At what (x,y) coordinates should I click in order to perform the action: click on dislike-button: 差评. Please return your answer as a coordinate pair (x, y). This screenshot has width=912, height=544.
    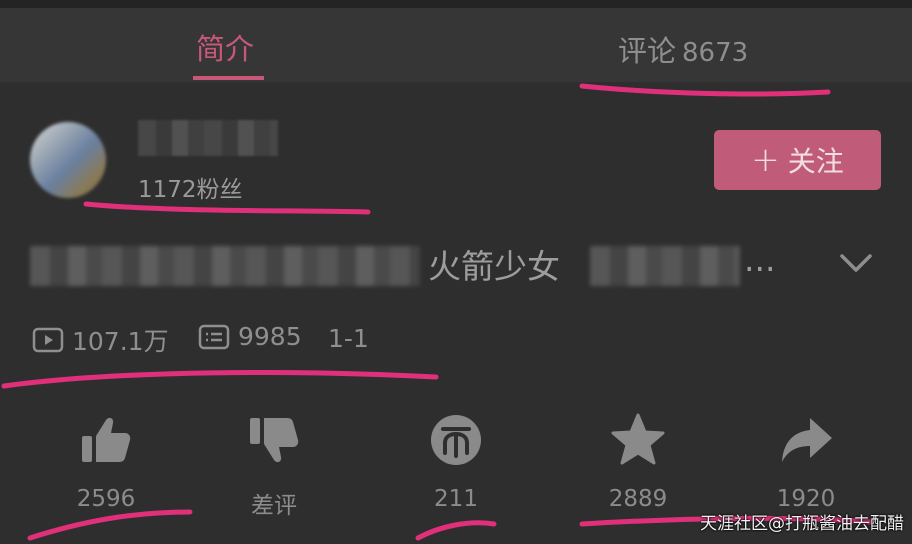
    Looking at the image, I should click on (274, 466).